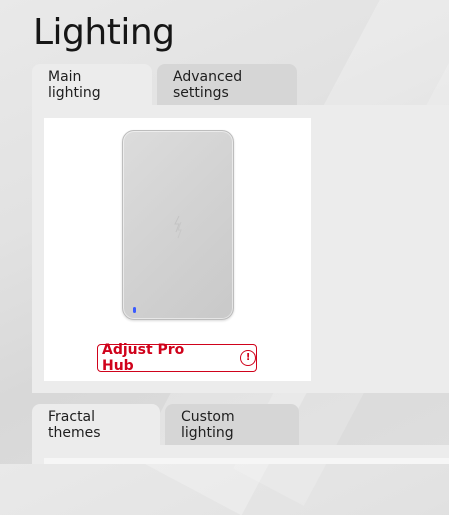 Image resolution: width=449 pixels, height=515 pixels. I want to click on main-tabbar: Main lighting Advanced settings, so click(167, 85).